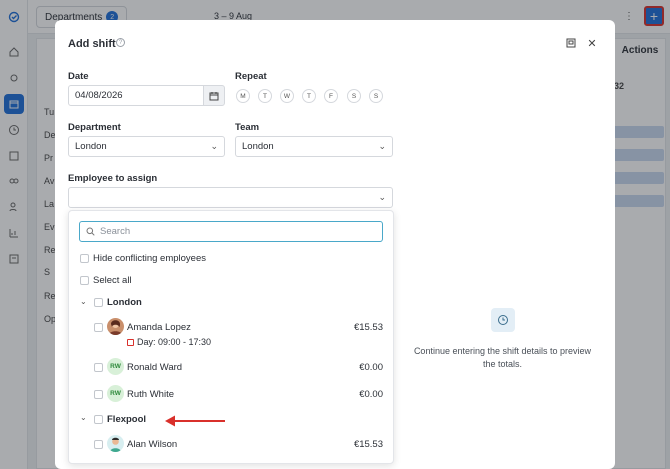 The width and height of the screenshot is (670, 469). What do you see at coordinates (354, 96) in the screenshot?
I see `repeat-day-sat: S` at bounding box center [354, 96].